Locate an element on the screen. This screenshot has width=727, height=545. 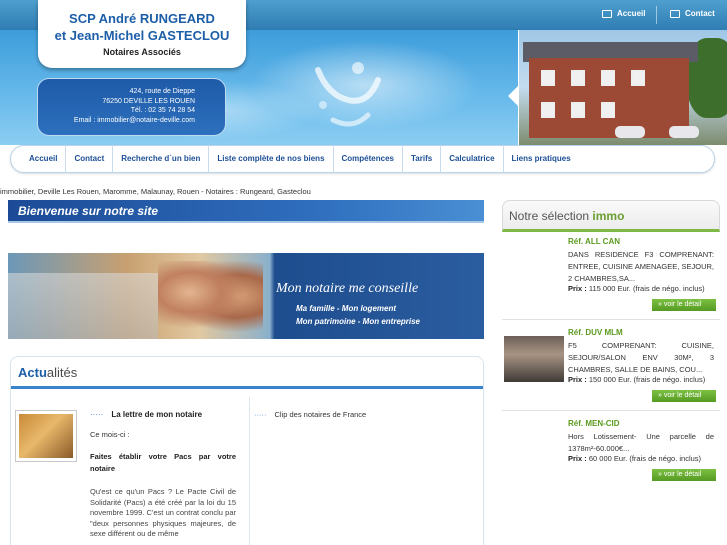
news-heading-part1: Actu is located at coordinates (32, 372).